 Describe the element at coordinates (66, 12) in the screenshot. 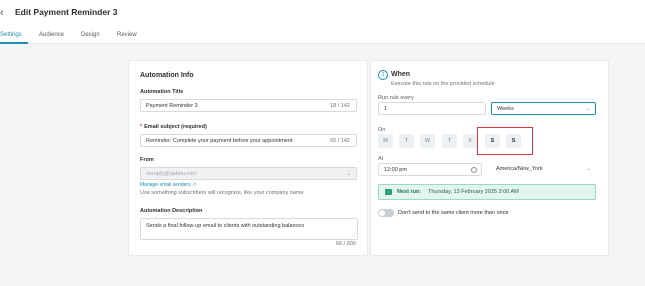

I see `page-title: Edit Payment Reminder 3` at that location.